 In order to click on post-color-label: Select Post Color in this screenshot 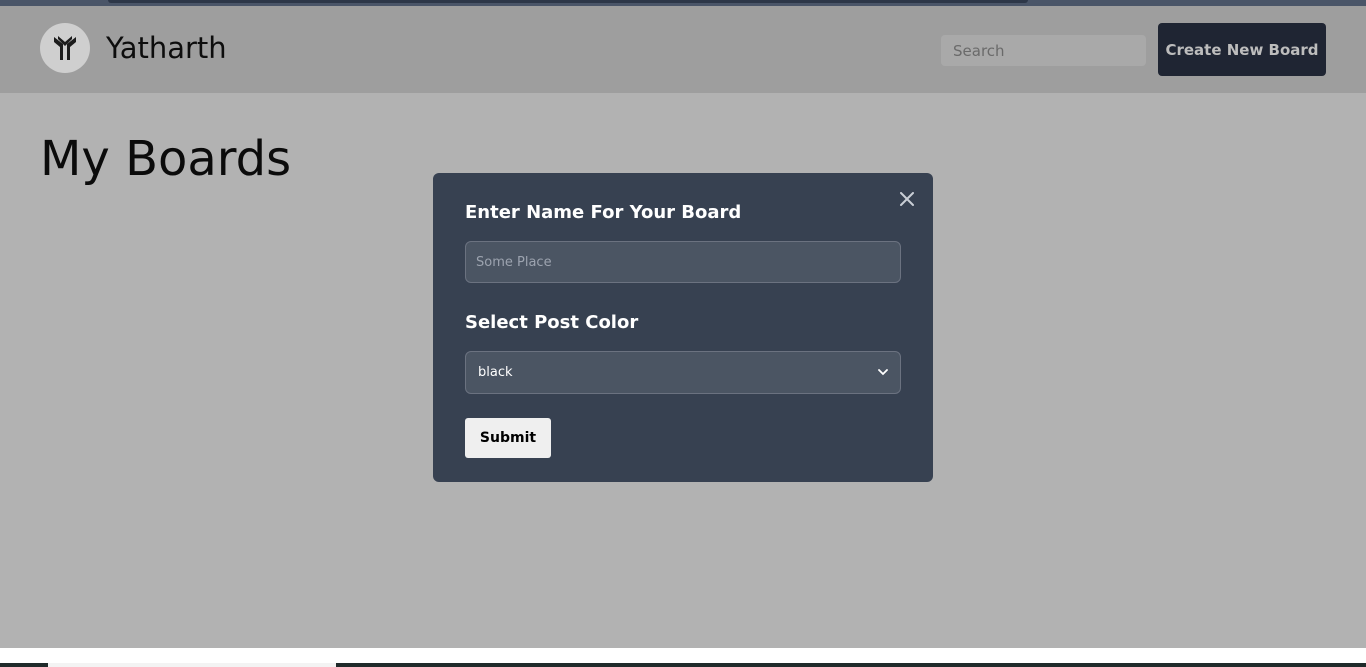, I will do `click(552, 322)`.